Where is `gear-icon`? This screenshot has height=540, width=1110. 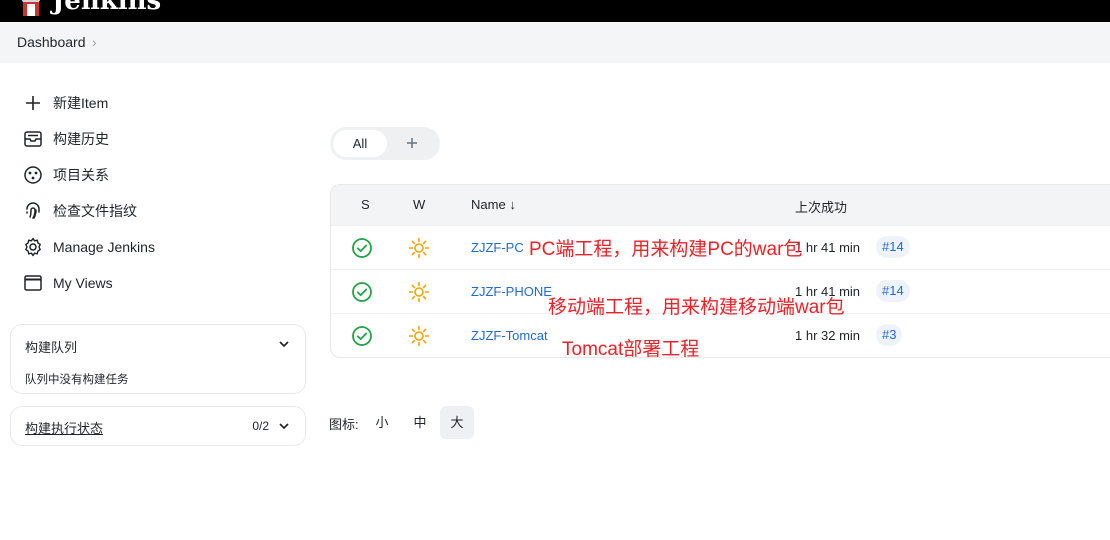 gear-icon is located at coordinates (33, 247).